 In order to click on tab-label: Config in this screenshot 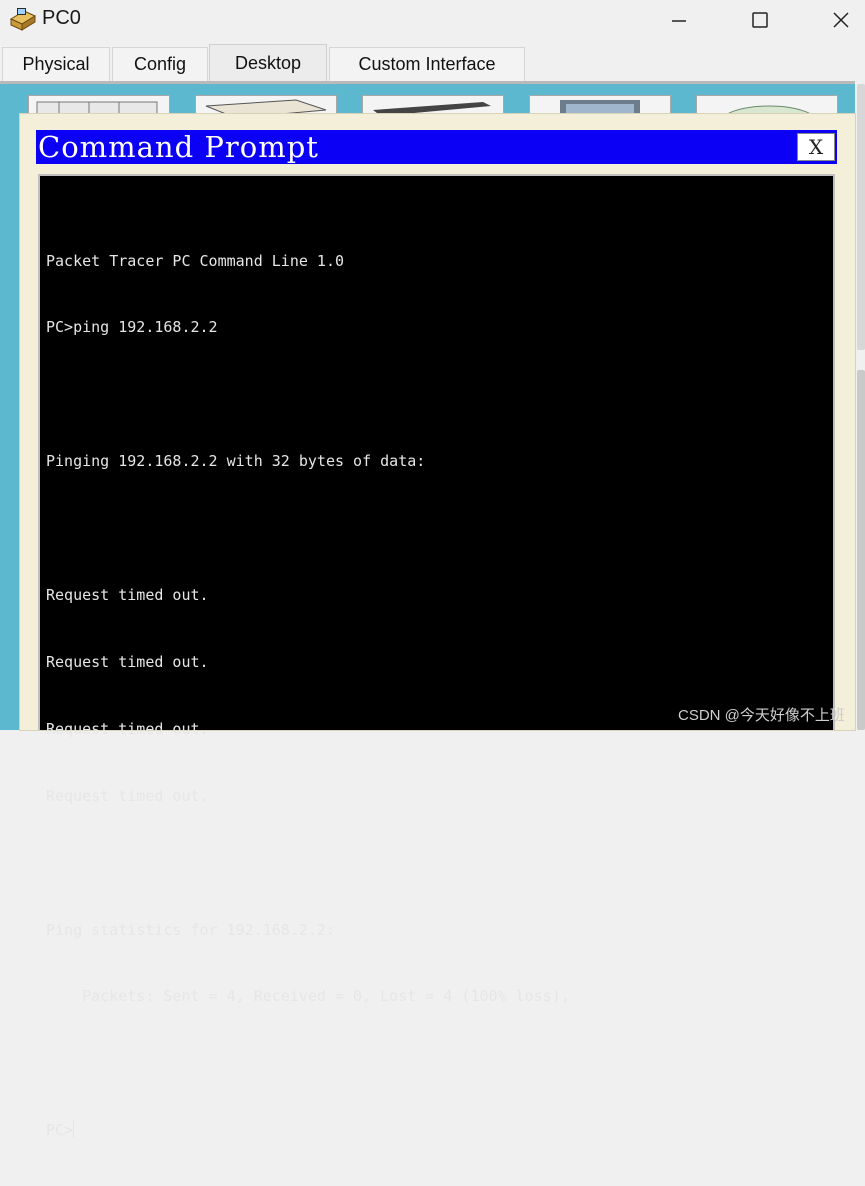, I will do `click(160, 64)`.